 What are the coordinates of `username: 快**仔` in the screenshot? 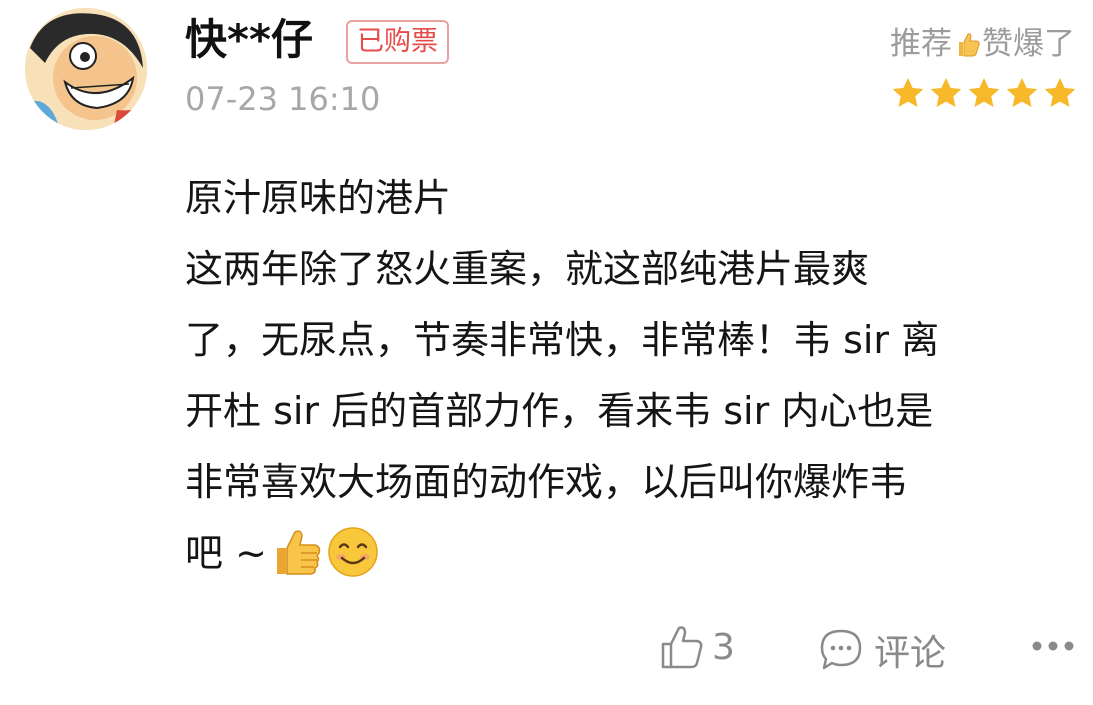 It's located at (249, 40).